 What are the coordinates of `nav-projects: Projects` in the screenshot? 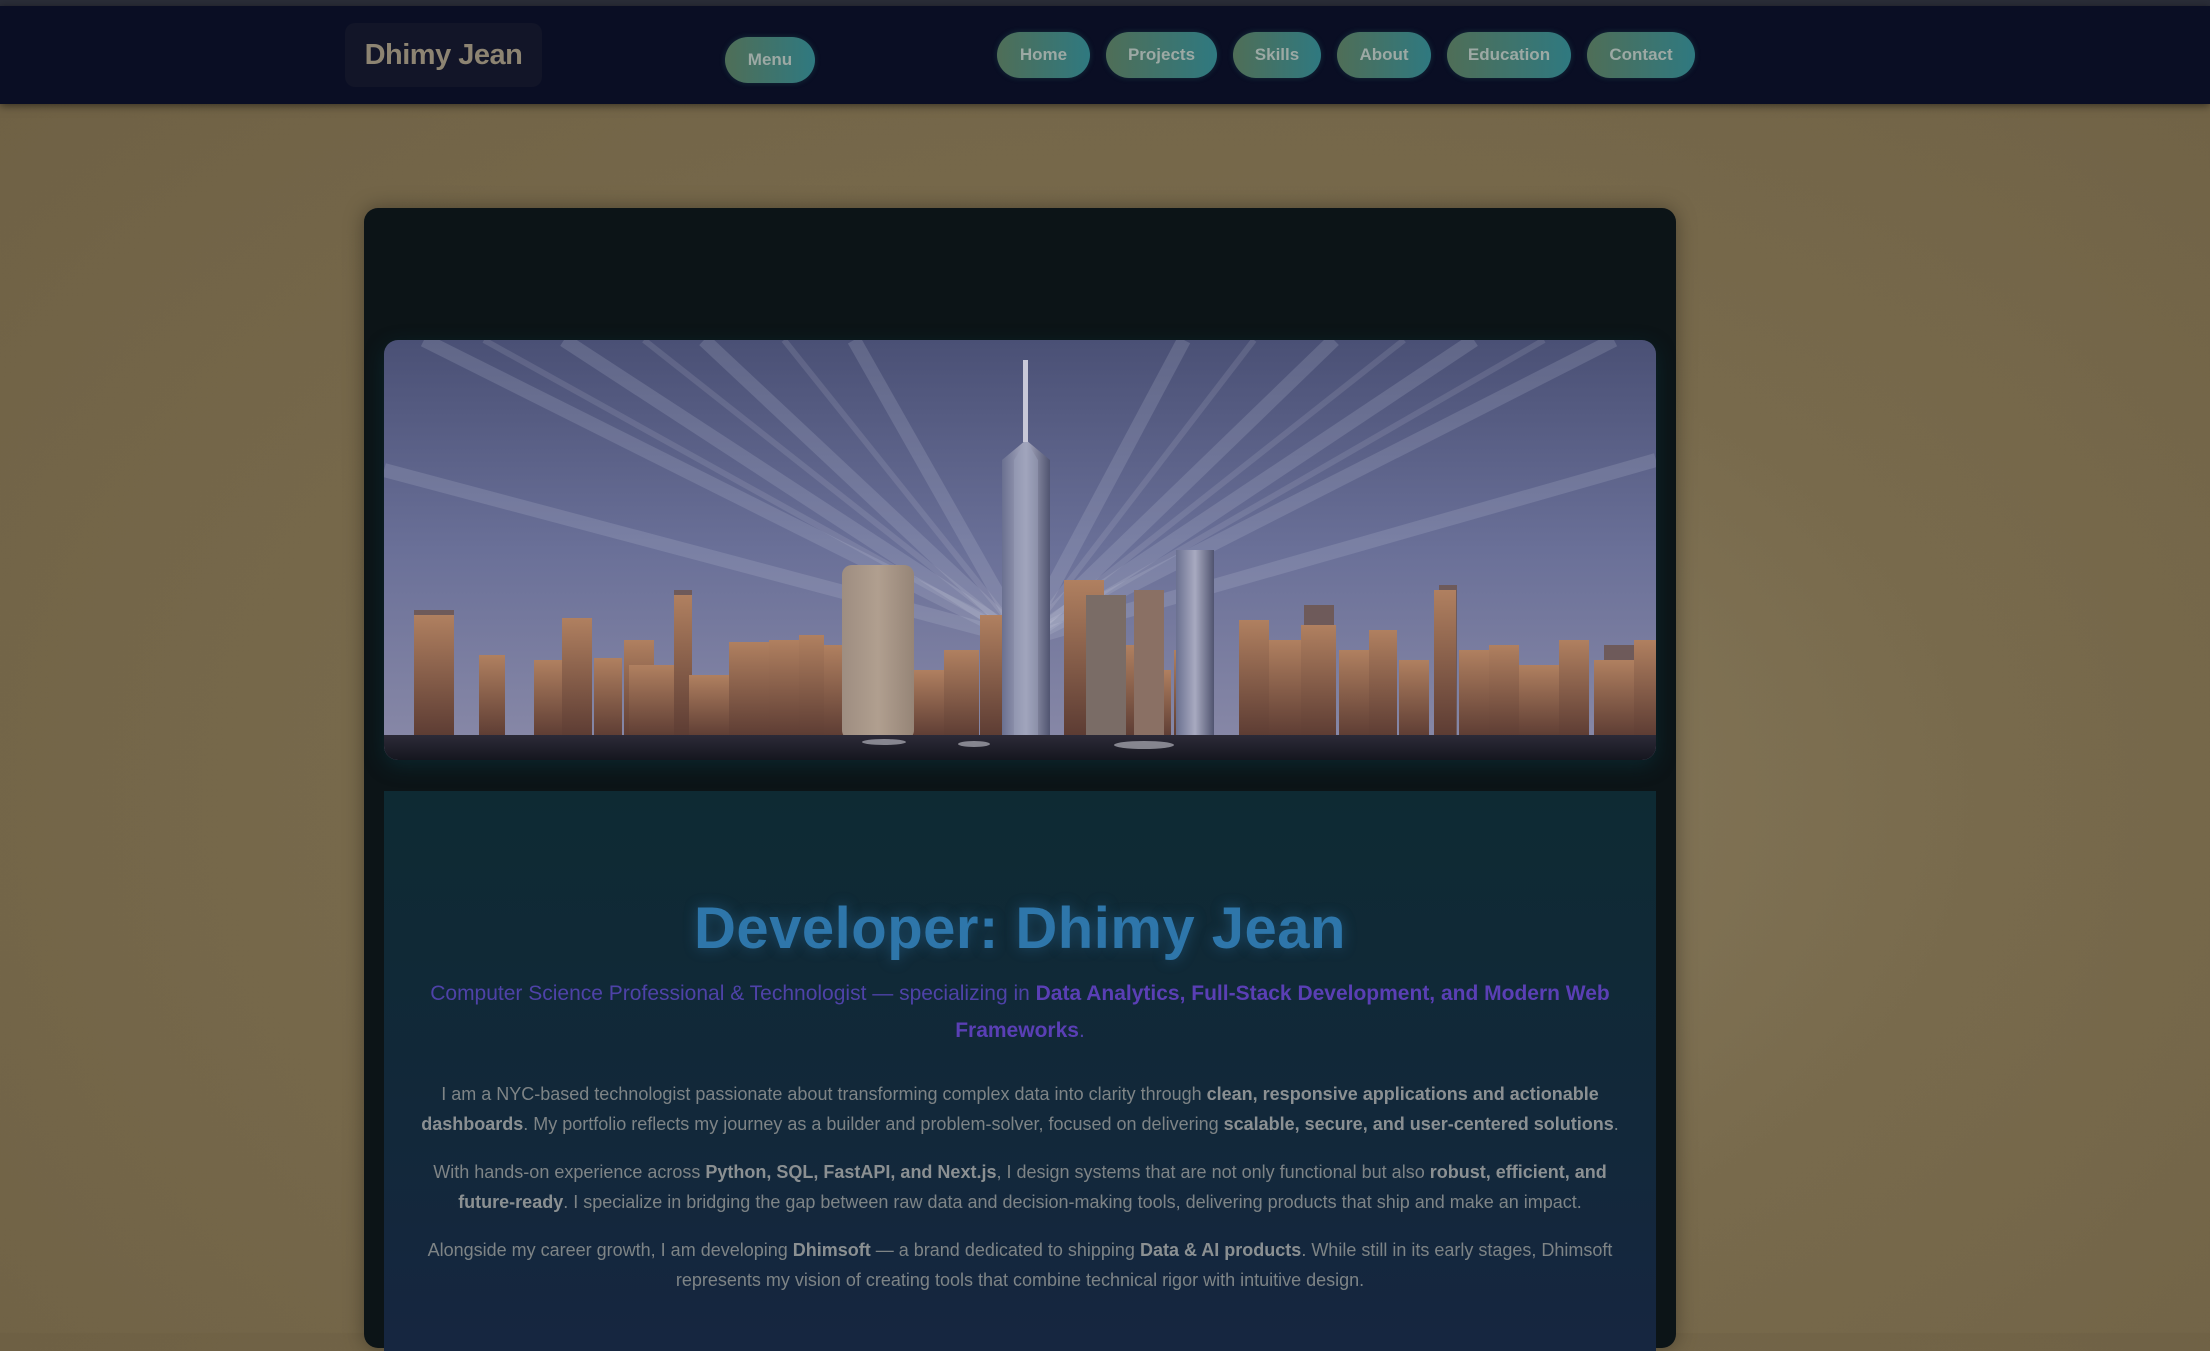 It's located at (1161, 55).